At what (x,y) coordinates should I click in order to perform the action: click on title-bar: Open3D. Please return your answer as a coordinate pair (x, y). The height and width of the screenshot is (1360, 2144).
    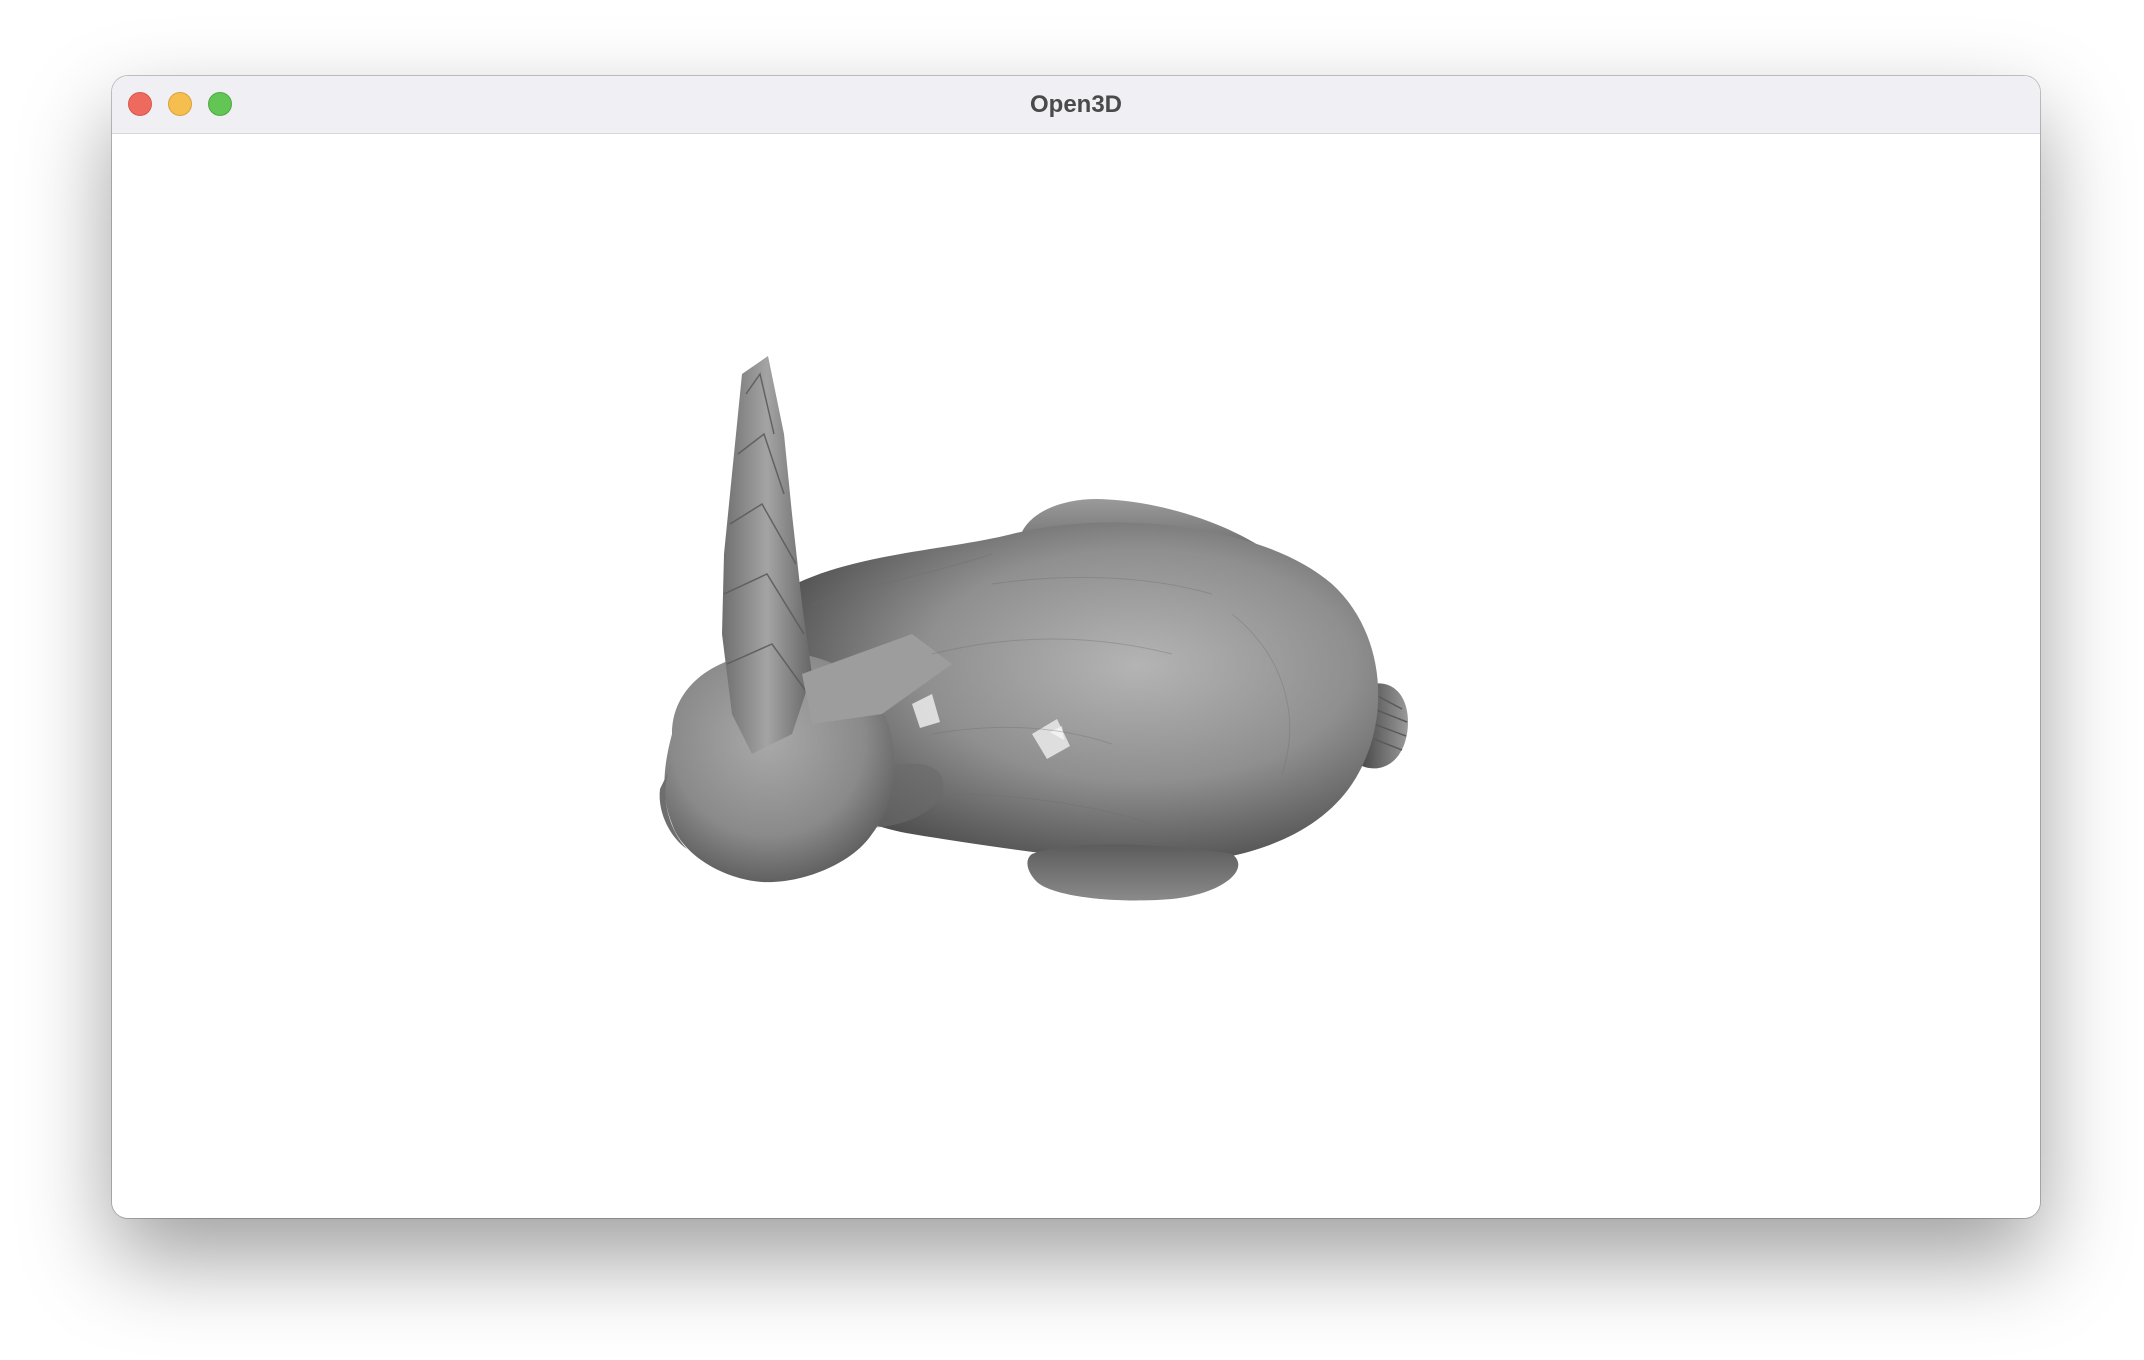
    Looking at the image, I should click on (1076, 105).